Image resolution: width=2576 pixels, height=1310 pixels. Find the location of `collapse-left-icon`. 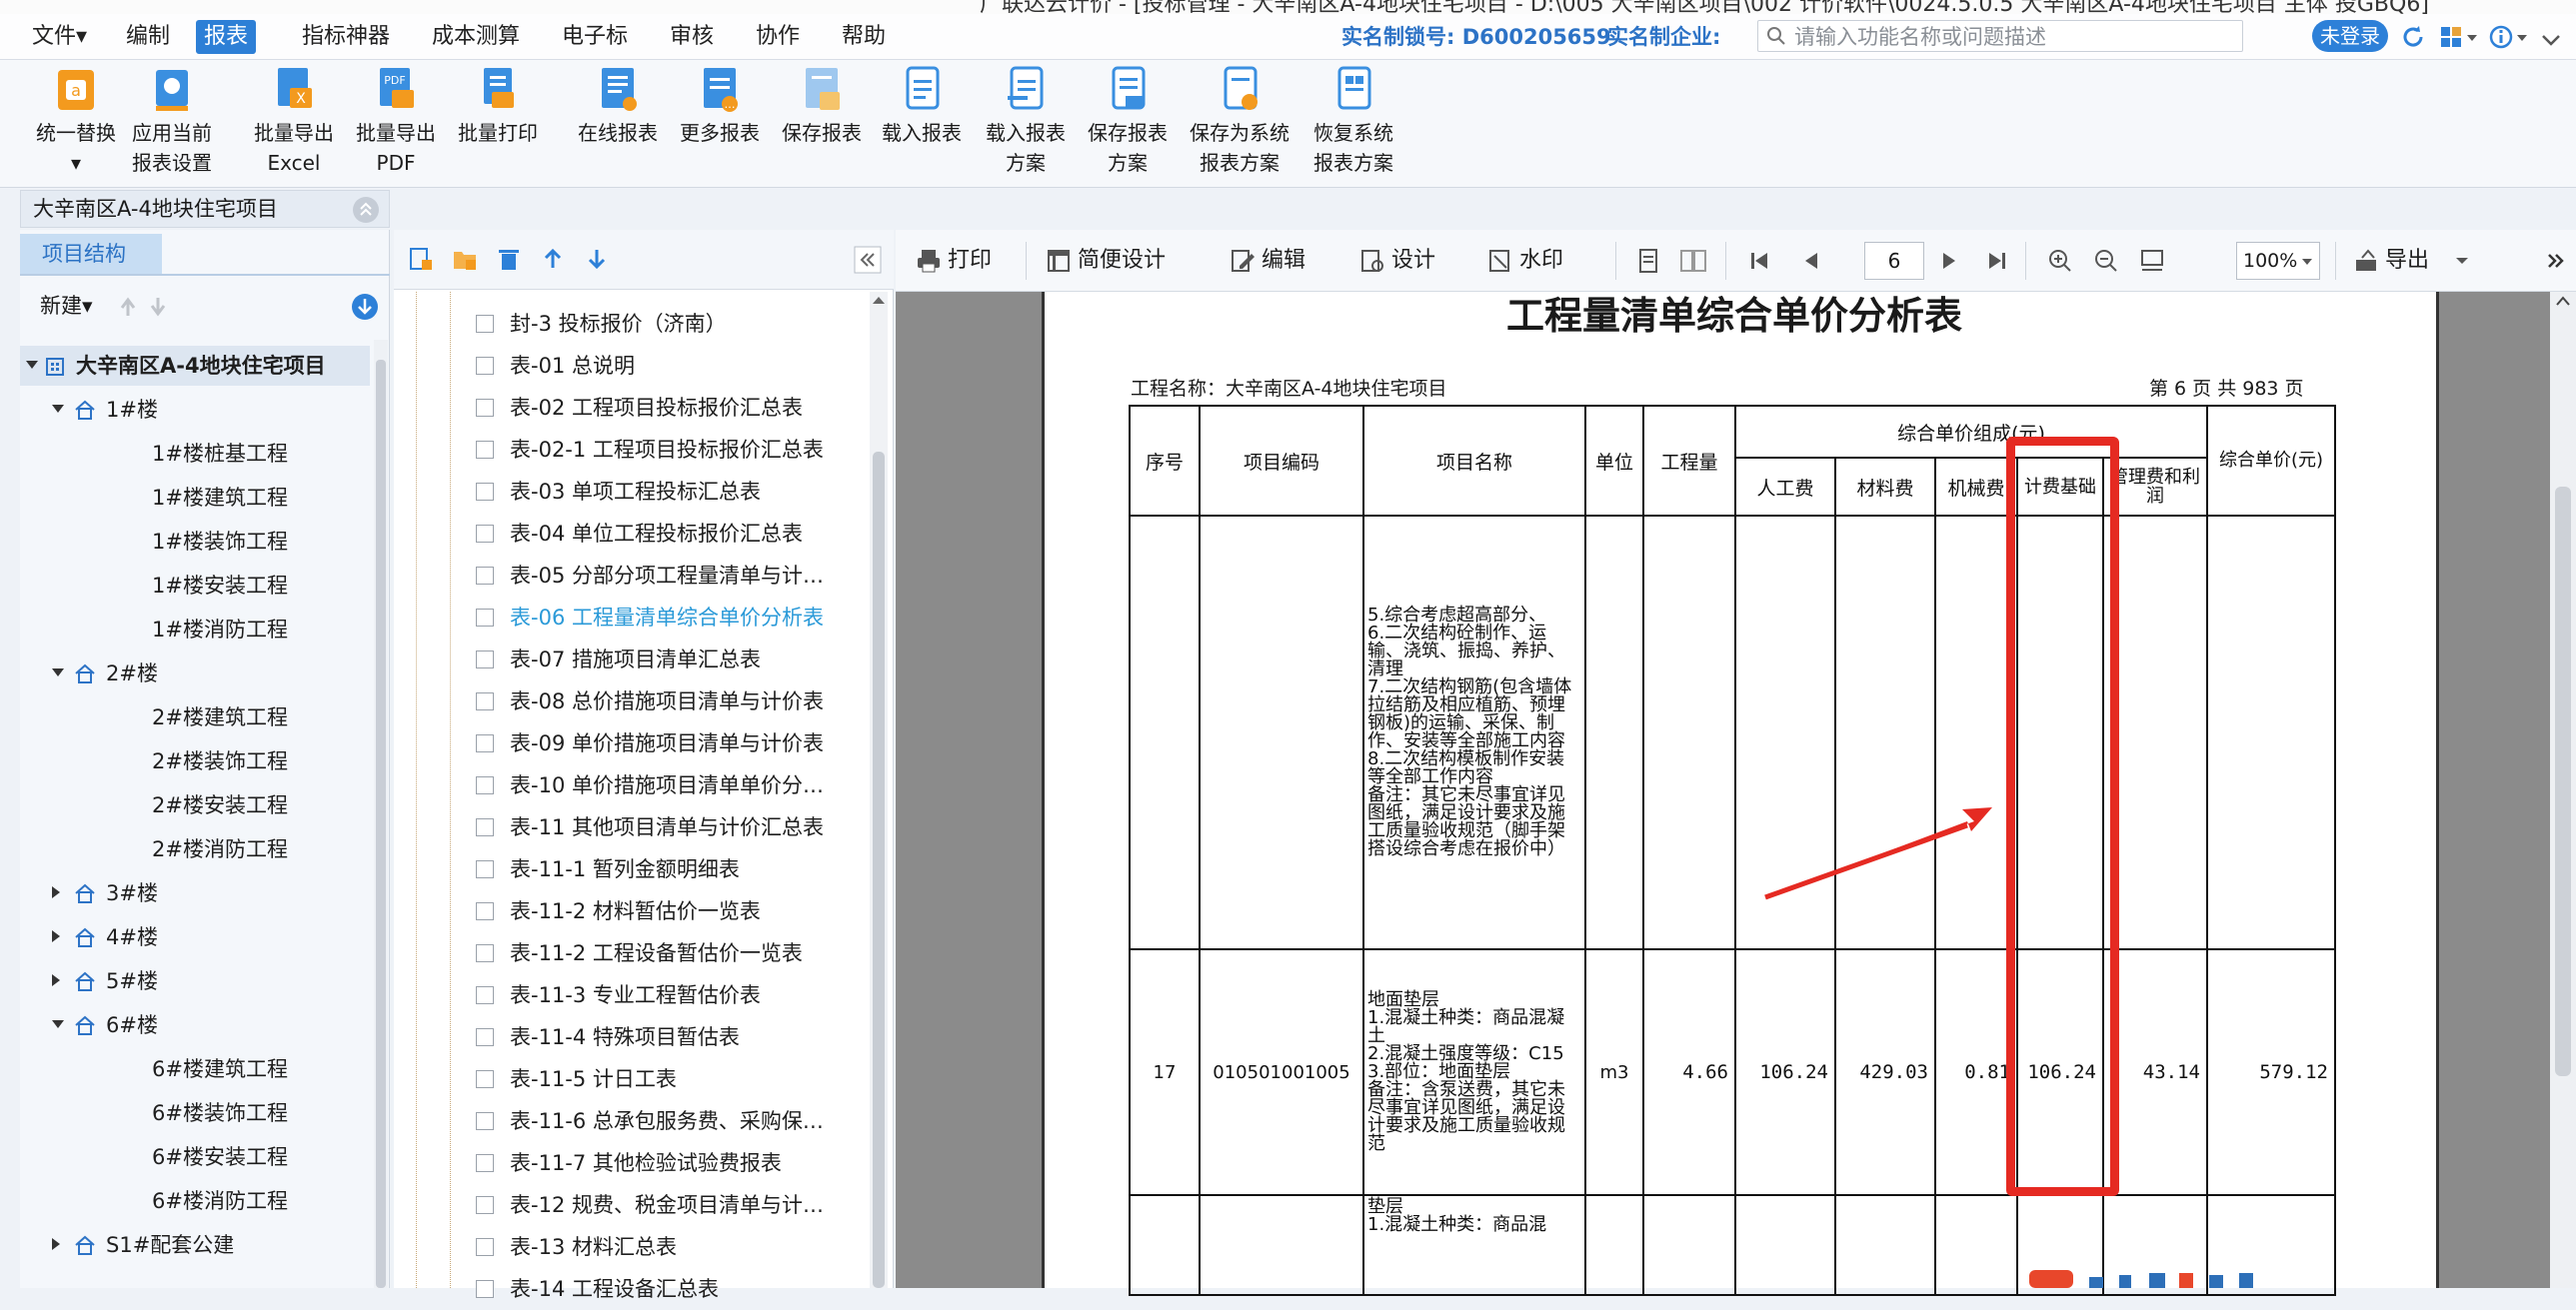

collapse-left-icon is located at coordinates (868, 260).